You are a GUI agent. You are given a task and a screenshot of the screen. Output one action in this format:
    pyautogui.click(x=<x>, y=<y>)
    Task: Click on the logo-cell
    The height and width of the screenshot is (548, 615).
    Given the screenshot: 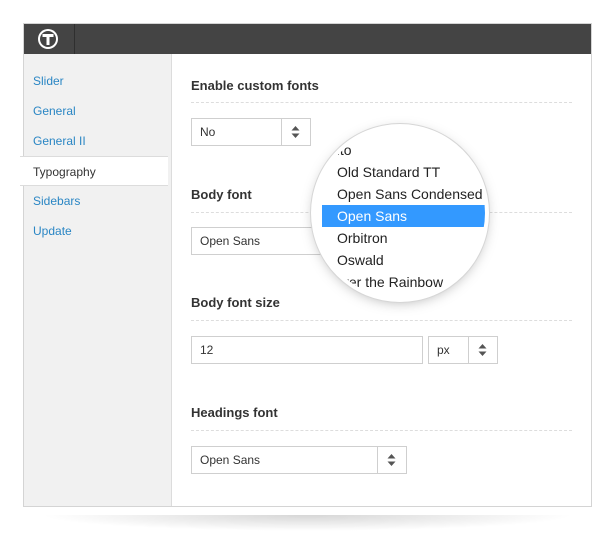 What is the action you would take?
    pyautogui.click(x=49, y=39)
    